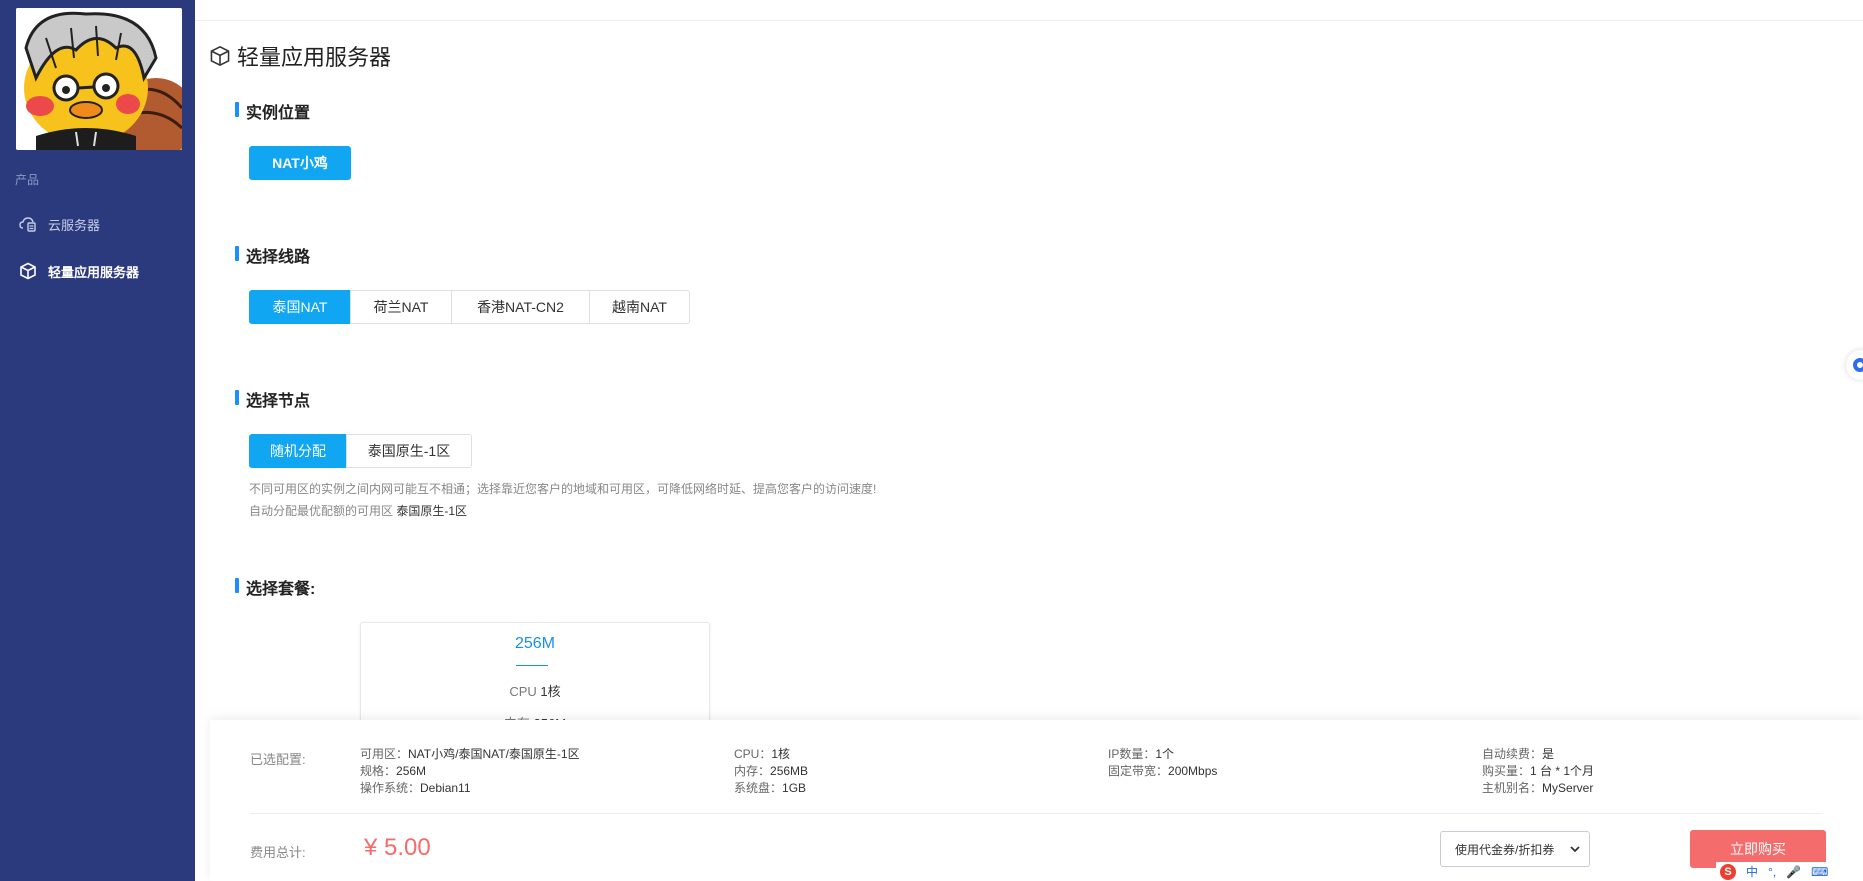 This screenshot has height=881, width=1863. Describe the element at coordinates (94, 272) in the screenshot. I see `sidebar-item-label: 轻量应用服务器` at that location.